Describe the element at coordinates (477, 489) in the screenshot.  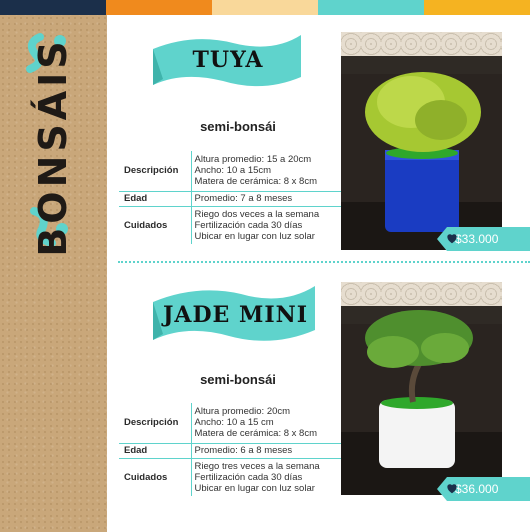
I see `price-value: $36.000` at that location.